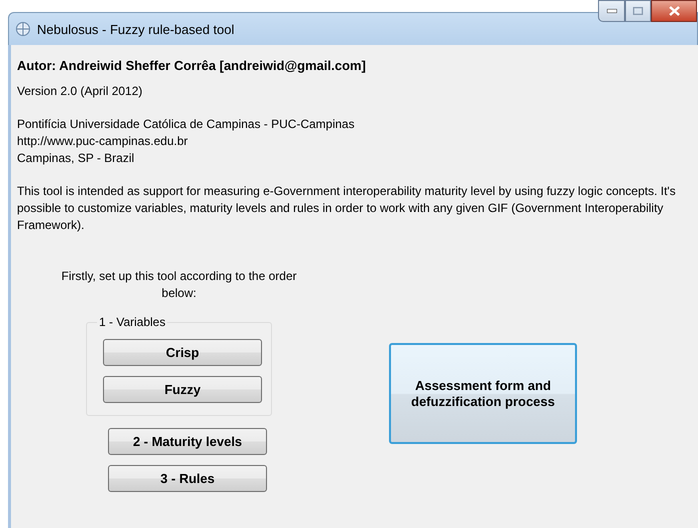 Image resolution: width=698 pixels, height=528 pixels. I want to click on variable-button: Fuzzy, so click(182, 389).